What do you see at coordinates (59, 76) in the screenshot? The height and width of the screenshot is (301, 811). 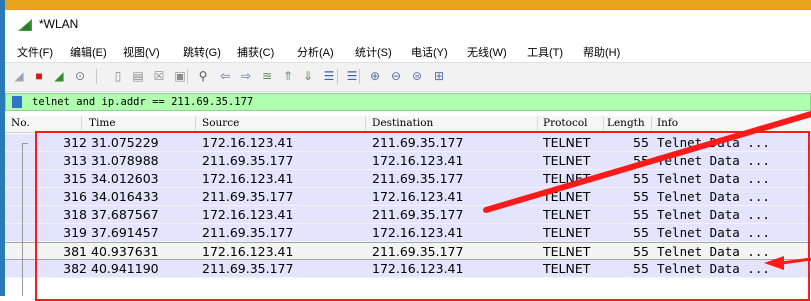 I see `restart-capture-icon: ◢` at bounding box center [59, 76].